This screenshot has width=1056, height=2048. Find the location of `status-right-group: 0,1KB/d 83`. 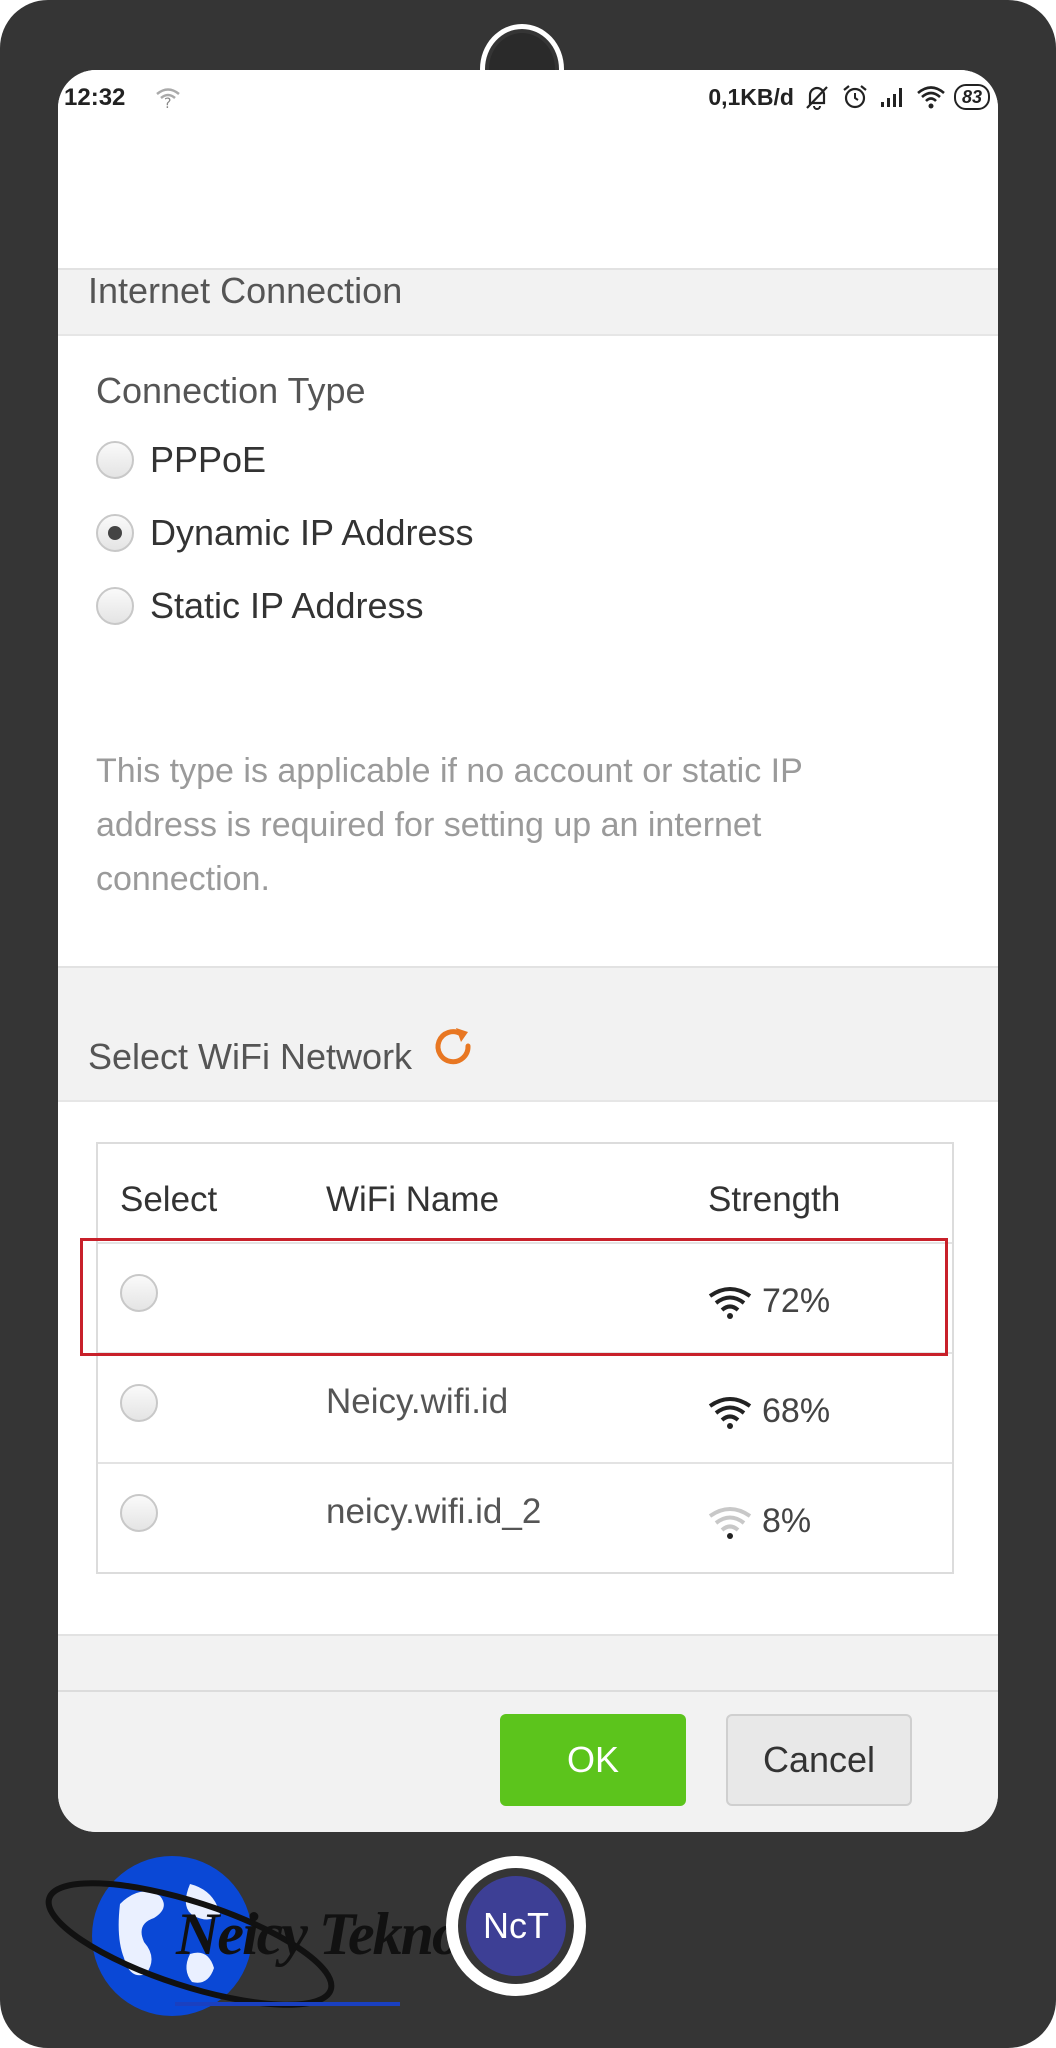

status-right-group: 0,1KB/d 83 is located at coordinates (849, 97).